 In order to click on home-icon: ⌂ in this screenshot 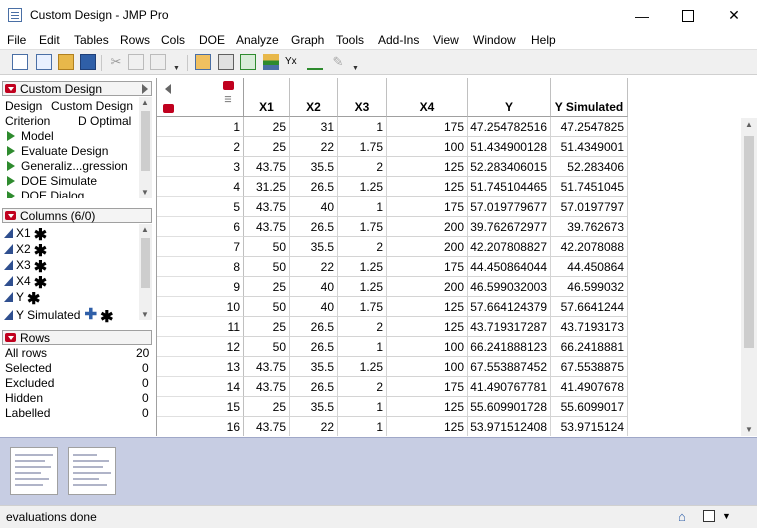, I will do `click(685, 516)`.